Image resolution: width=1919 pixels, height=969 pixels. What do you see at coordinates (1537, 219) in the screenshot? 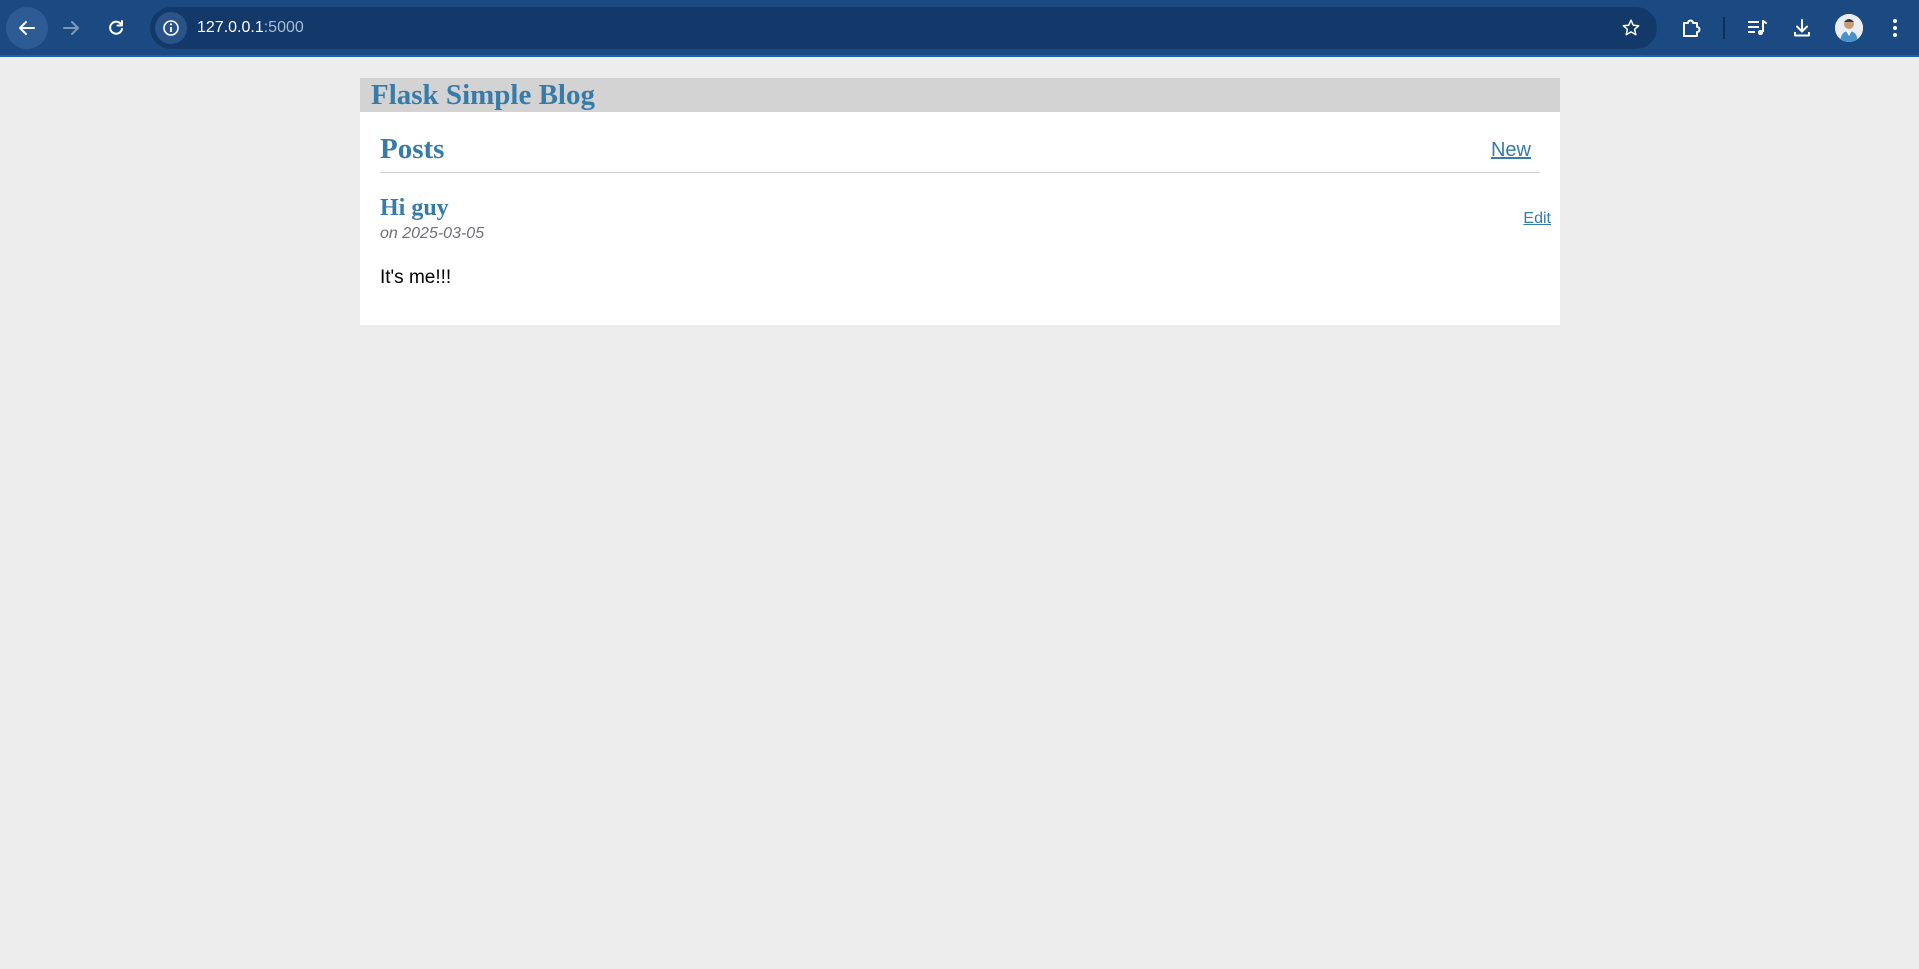
I see `edit-post-link: Edit` at bounding box center [1537, 219].